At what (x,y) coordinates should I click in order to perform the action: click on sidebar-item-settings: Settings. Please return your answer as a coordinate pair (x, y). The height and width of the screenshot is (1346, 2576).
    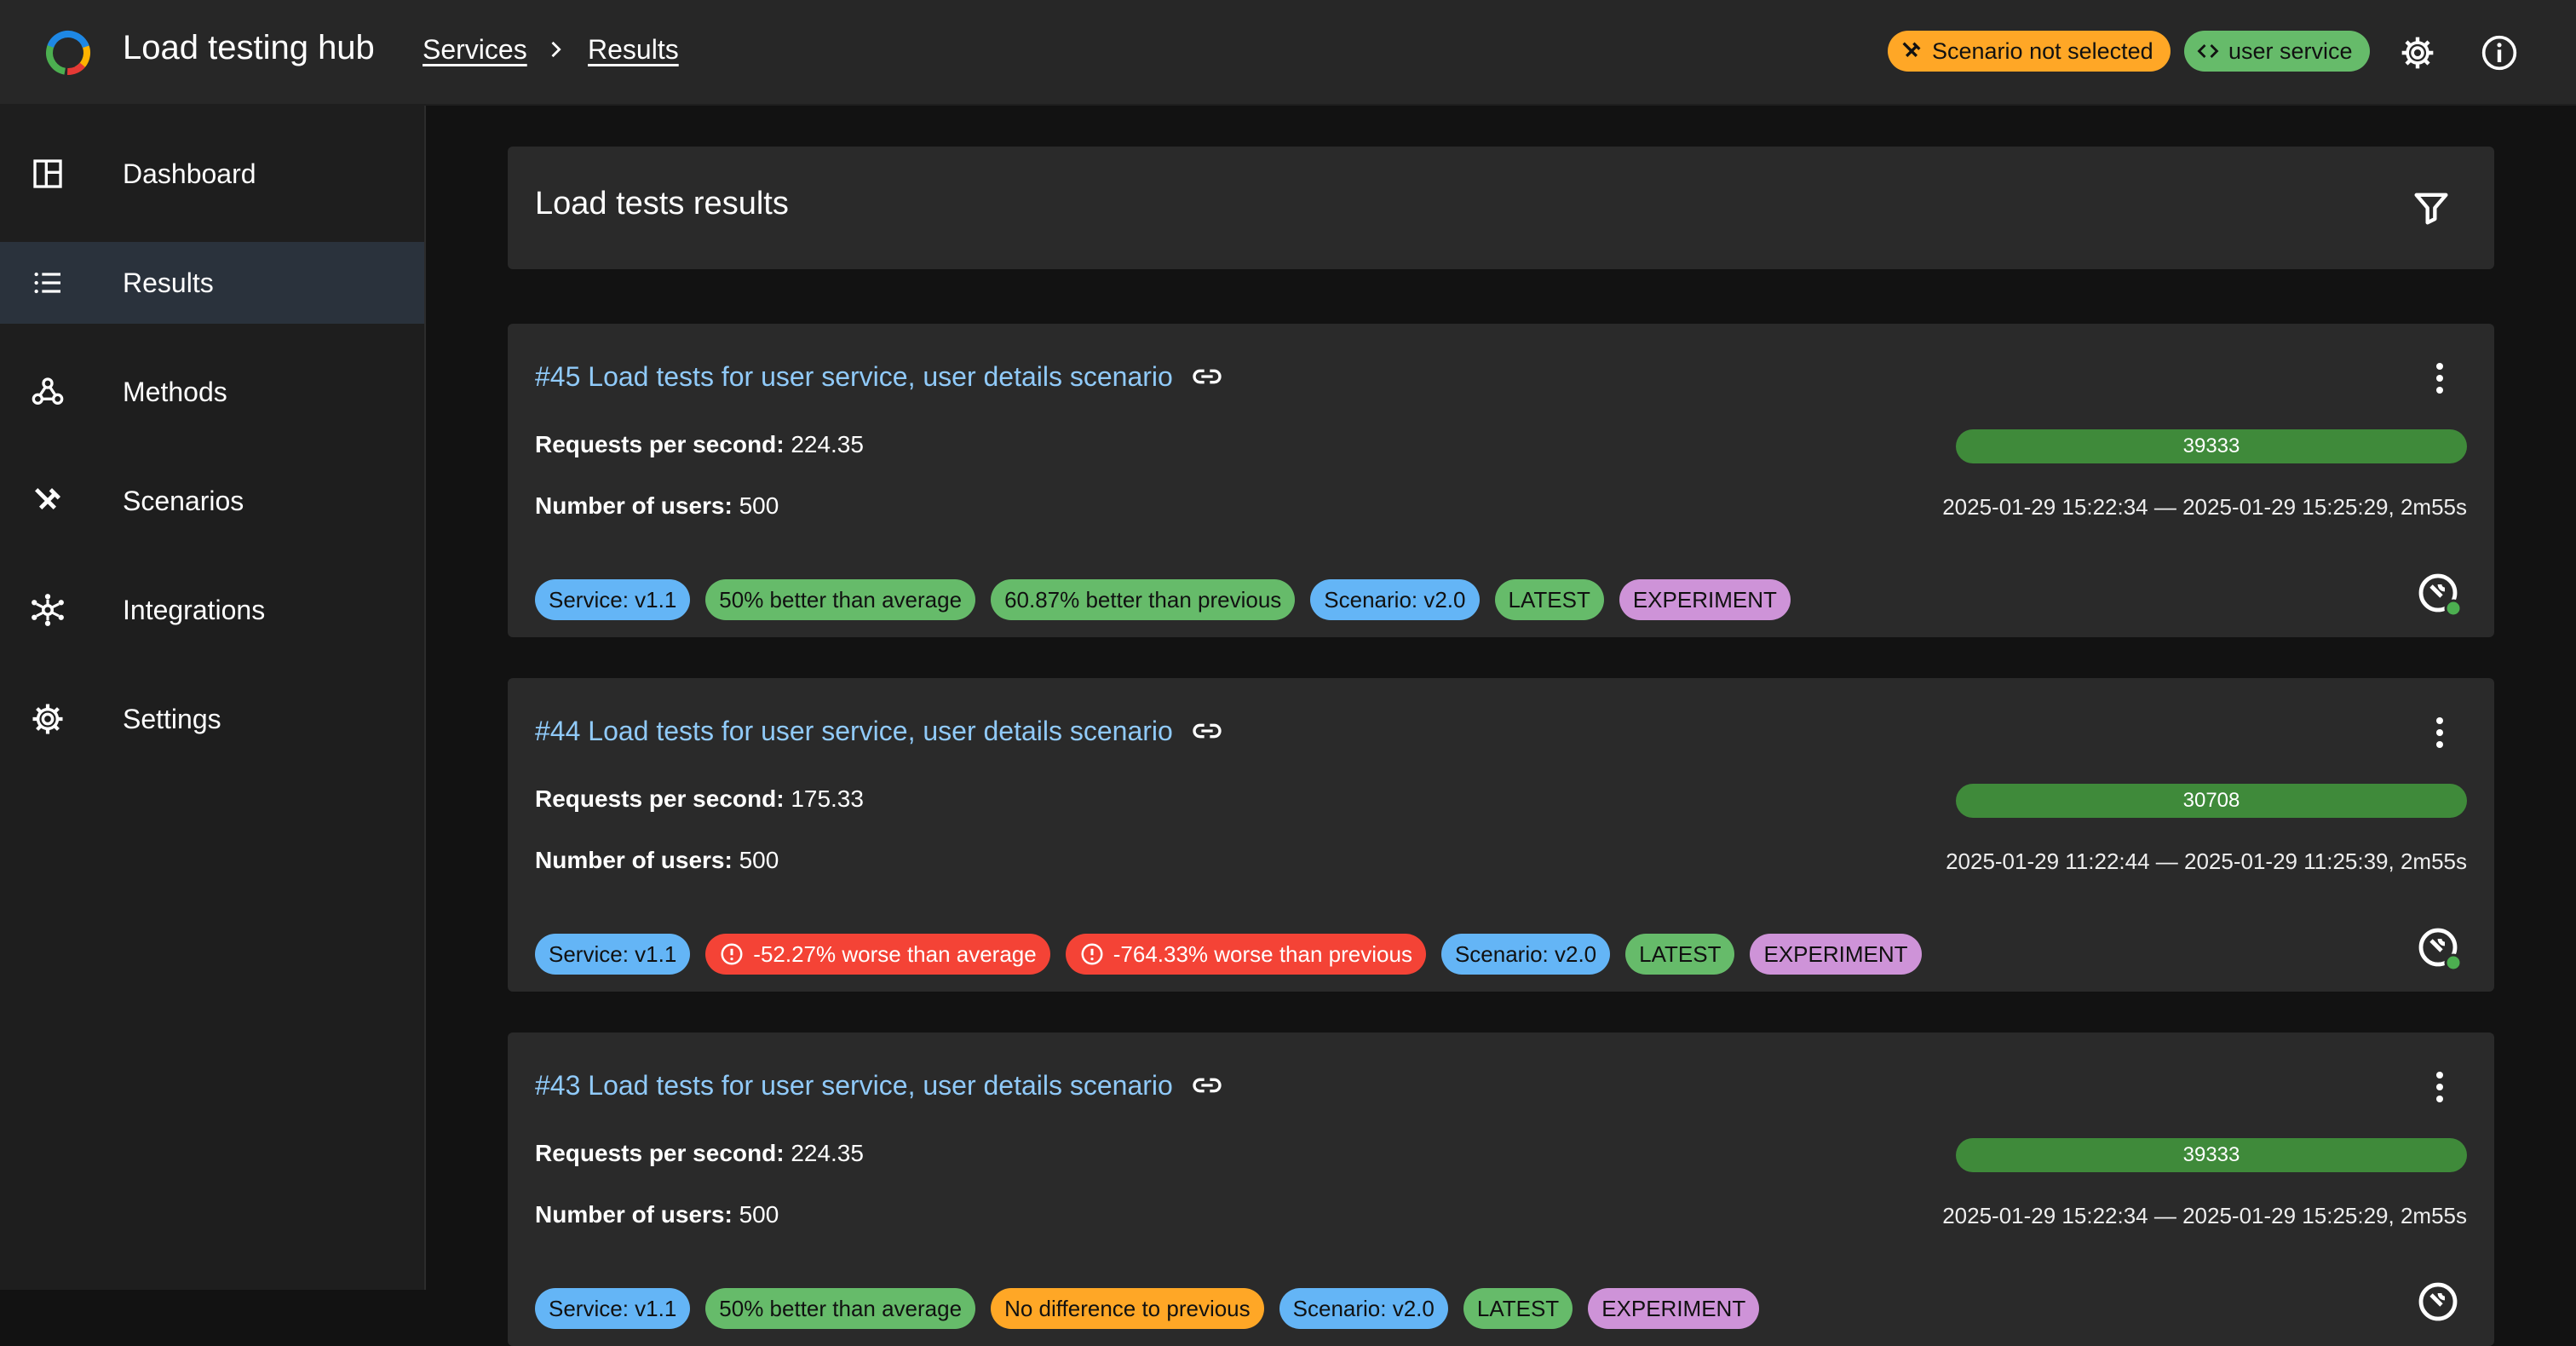
    Looking at the image, I should click on (212, 719).